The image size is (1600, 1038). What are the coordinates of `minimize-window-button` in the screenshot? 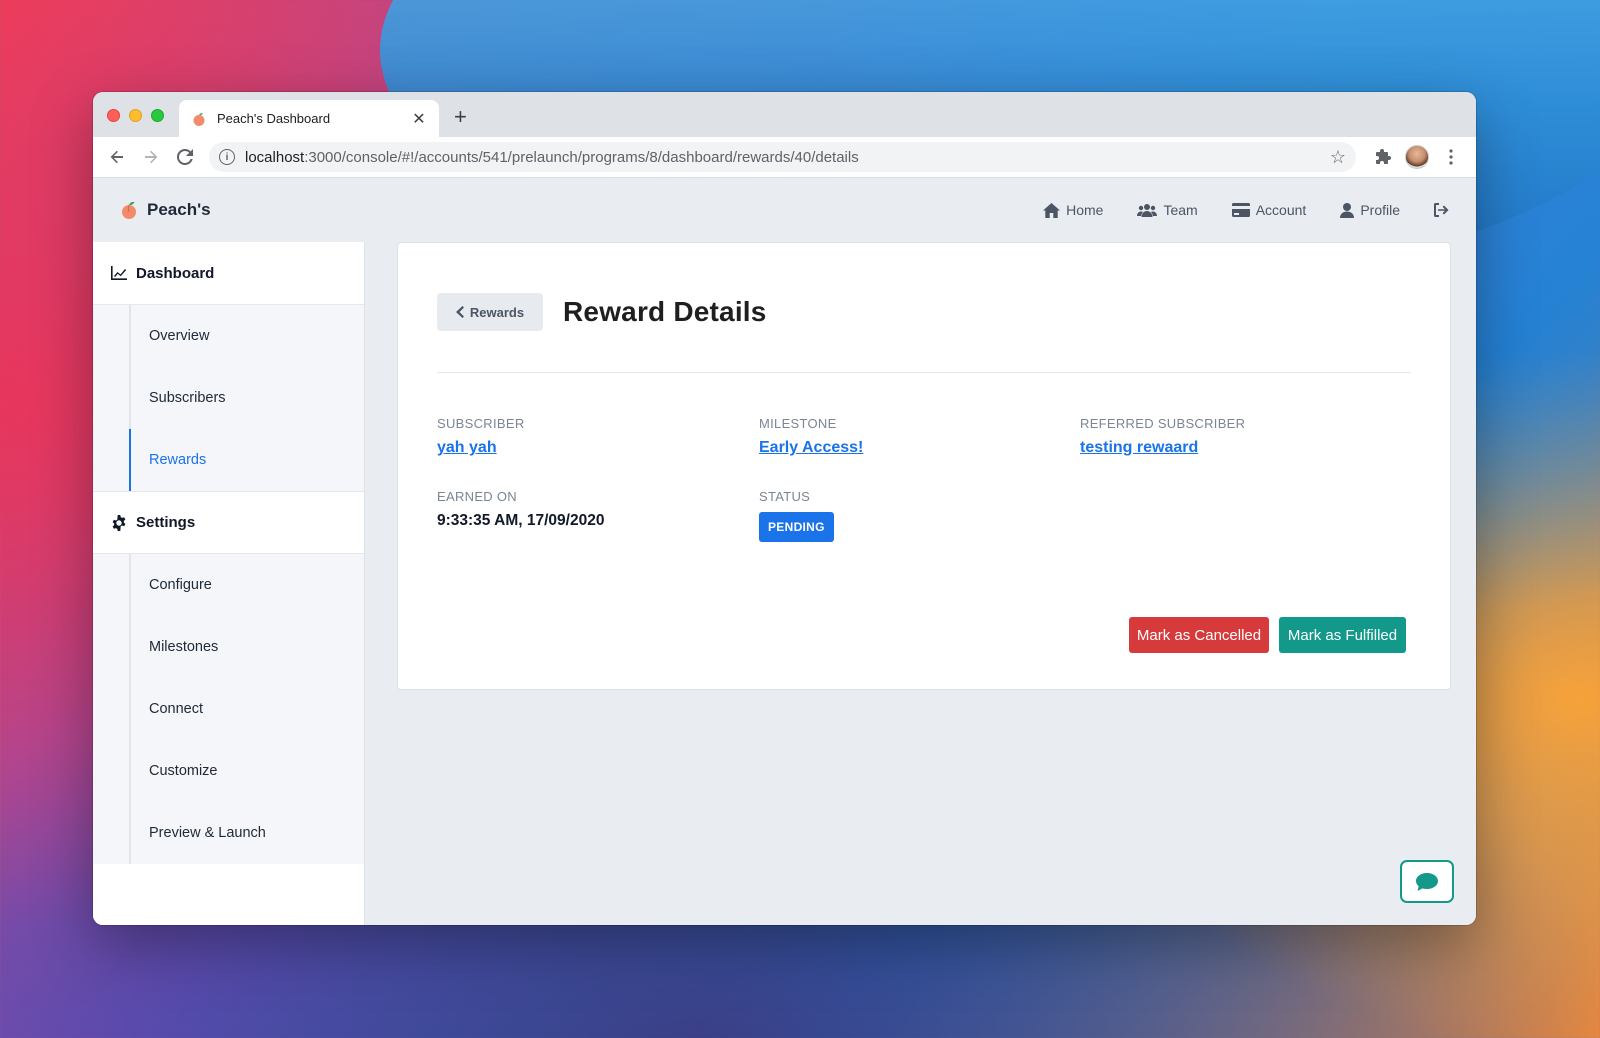 It's located at (135, 115).